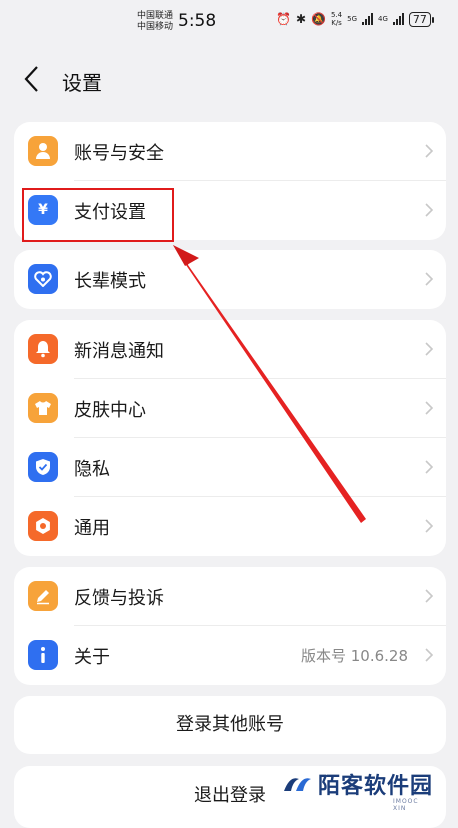  What do you see at coordinates (269, 384) in the screenshot?
I see `annotation-arrow` at bounding box center [269, 384].